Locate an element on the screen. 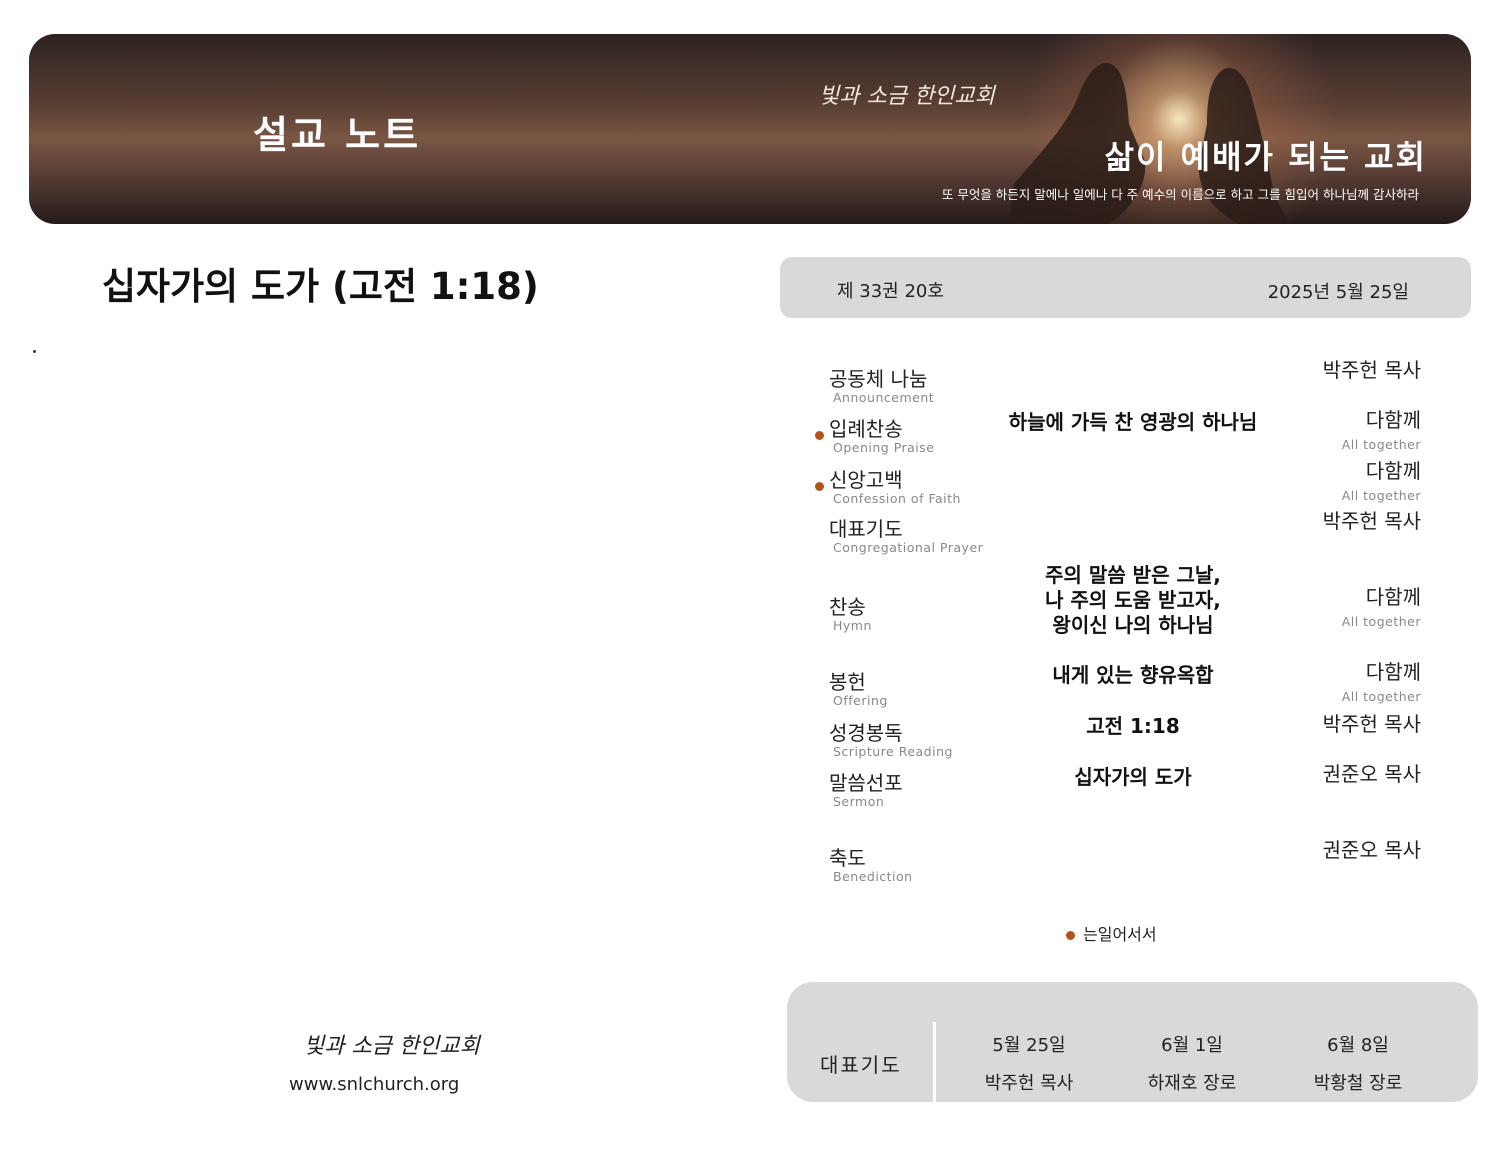  service-item-label: 찬송 is located at coordinates (847, 607).